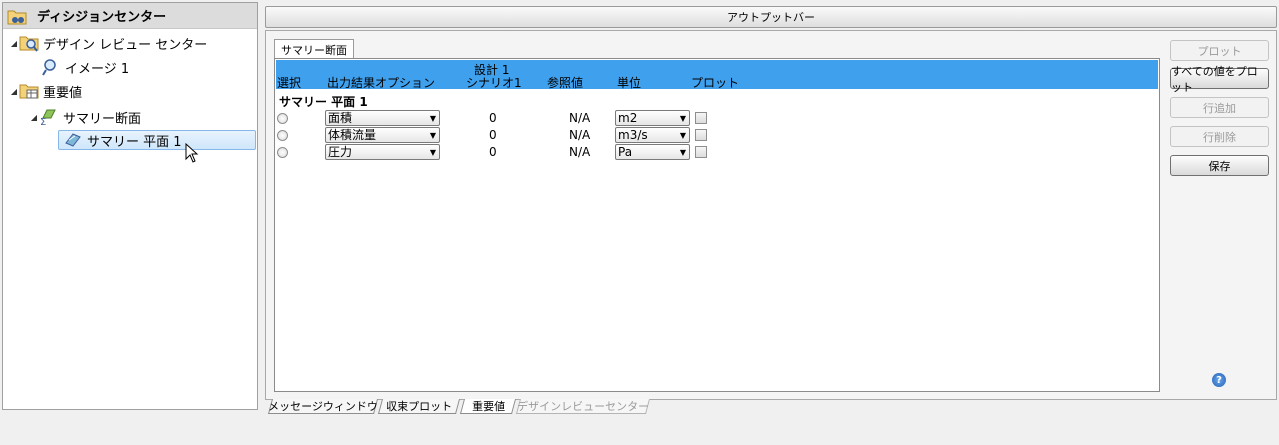  Describe the element at coordinates (633, 135) in the screenshot. I see `unit-value: m3/s` at that location.